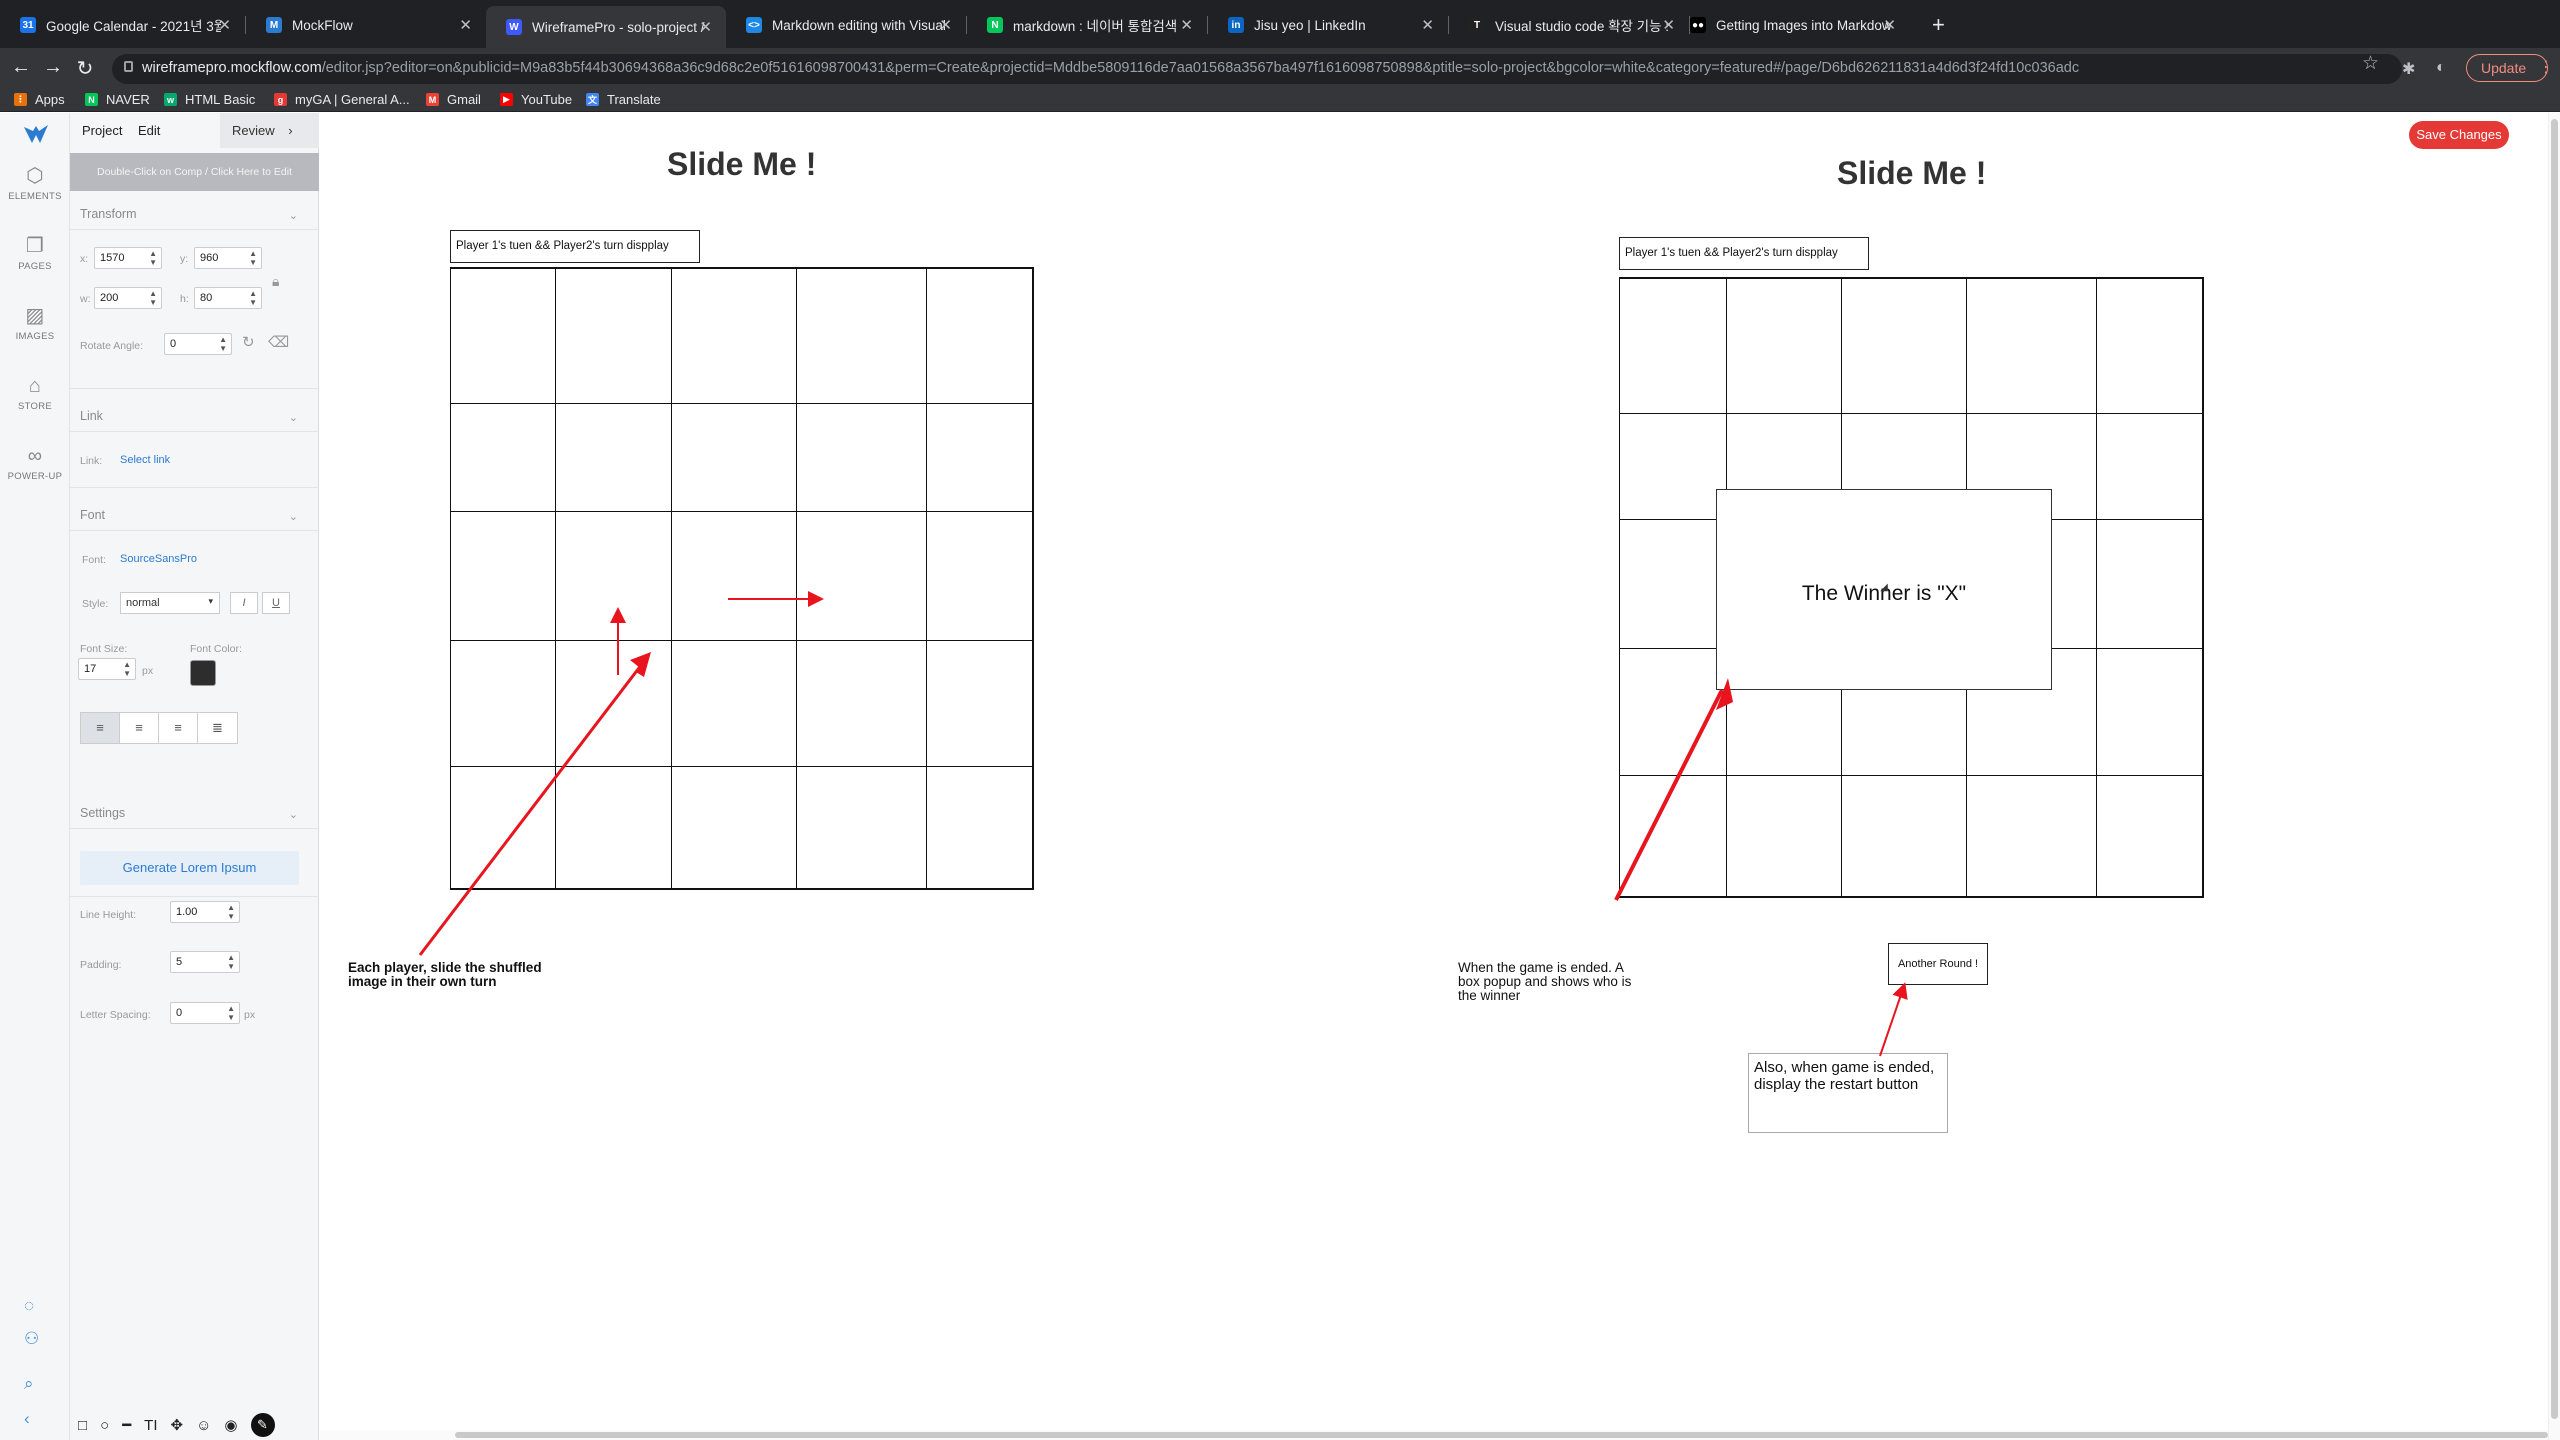 Image resolution: width=2560 pixels, height=1440 pixels. Describe the element at coordinates (139, 728) in the screenshot. I see `align-center-icon: ≡` at that location.